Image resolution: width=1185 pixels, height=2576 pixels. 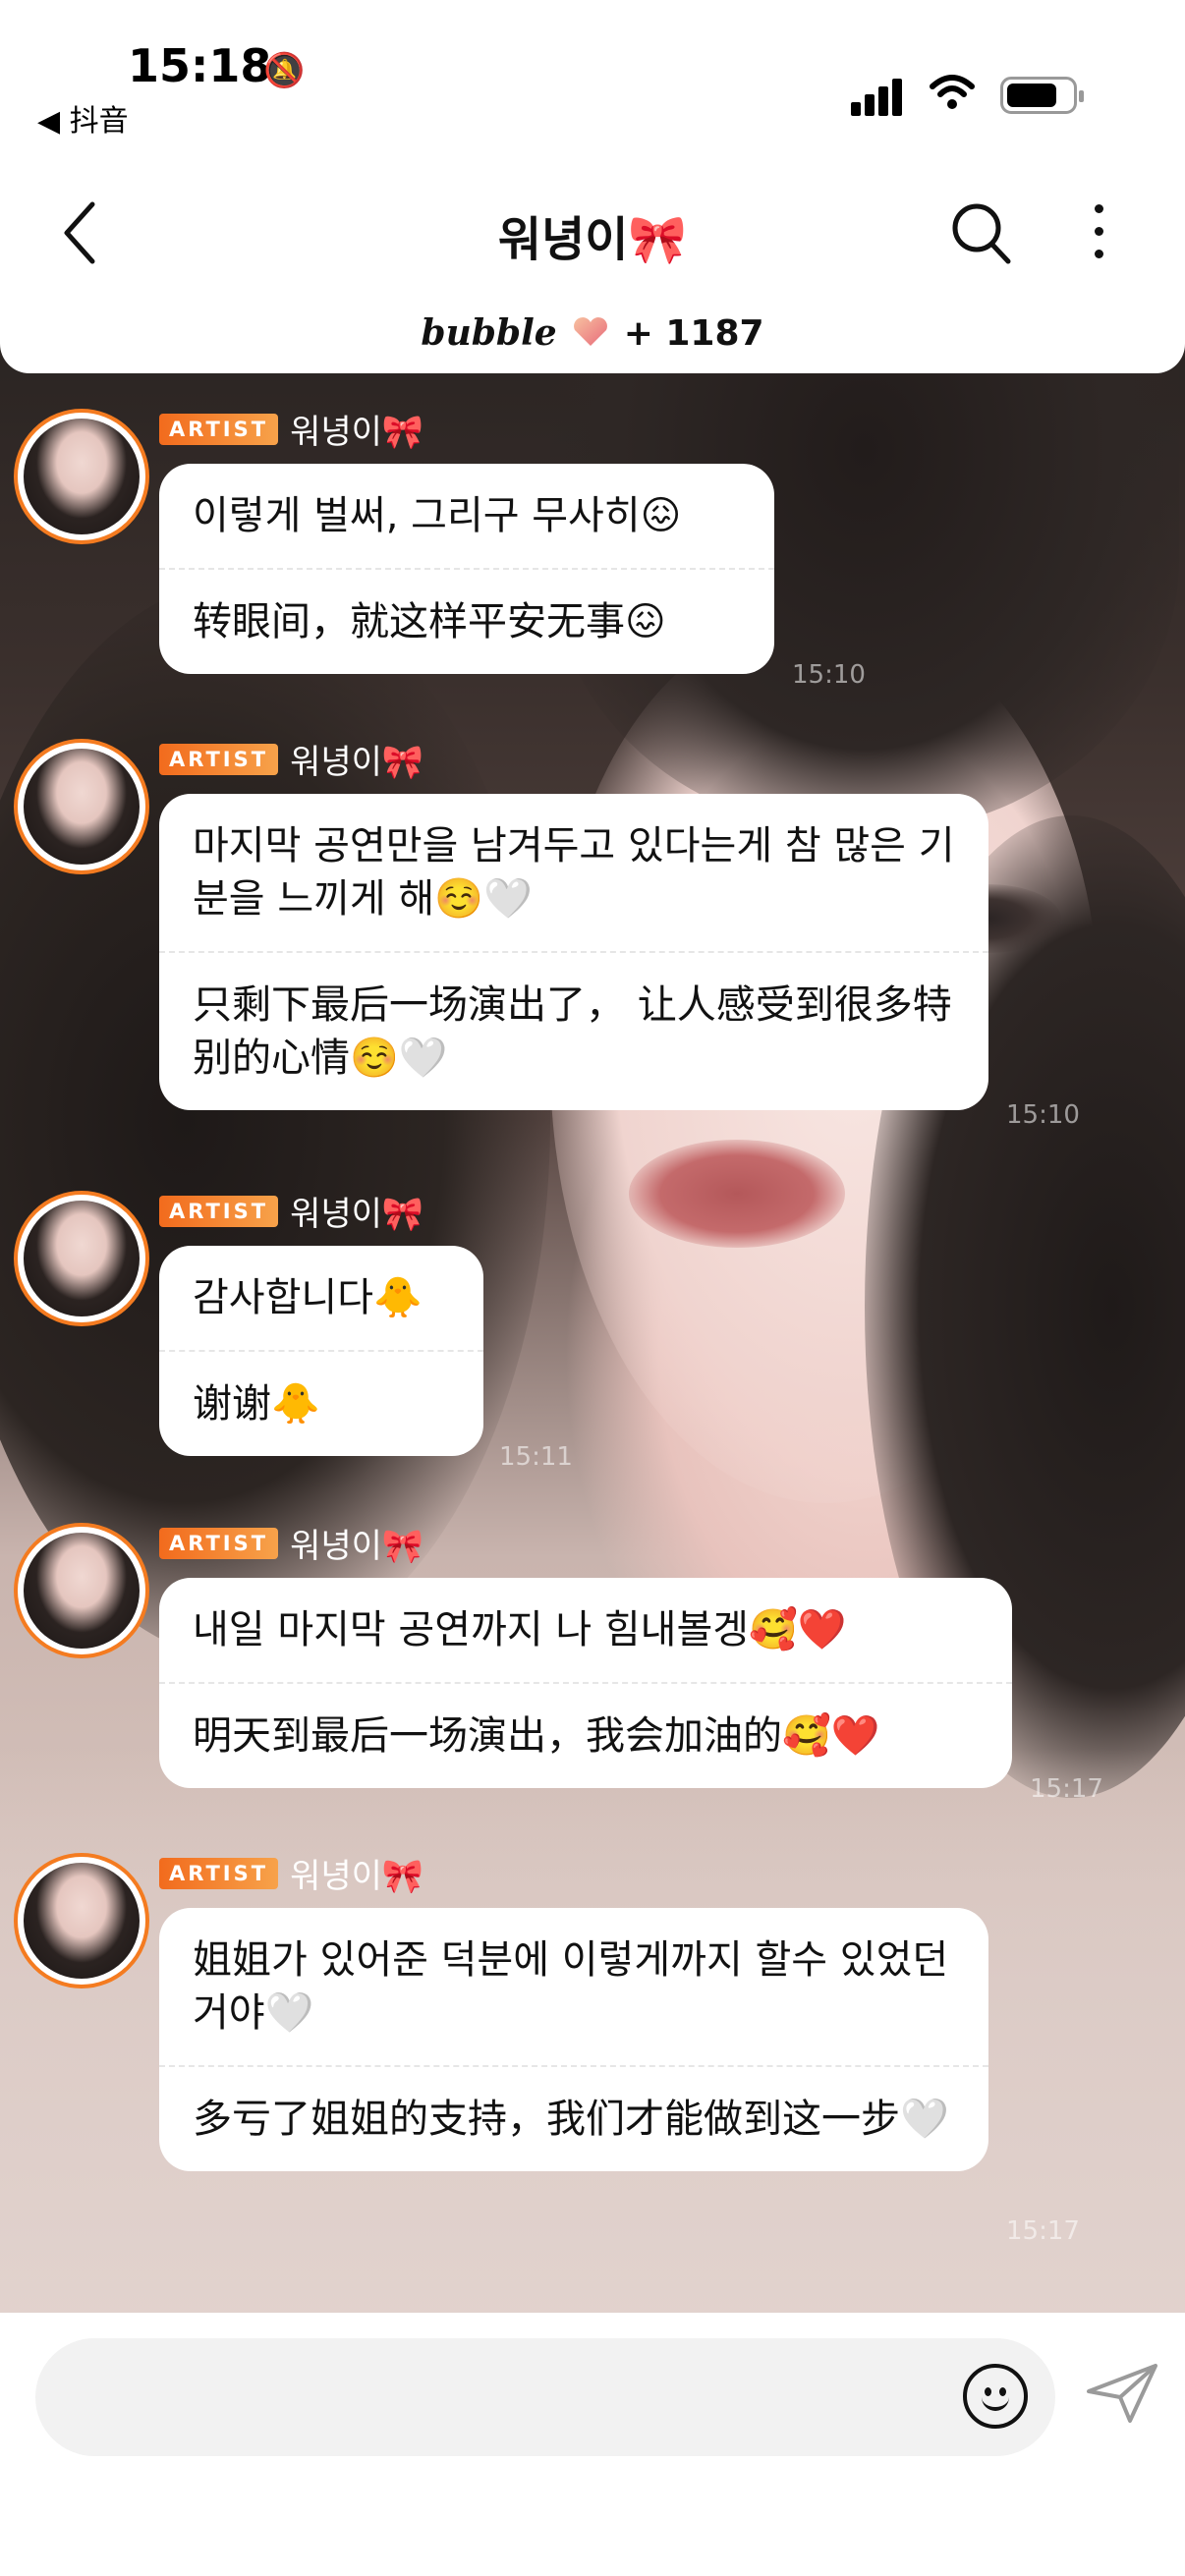 I want to click on status-time: 15:18, so click(x=200, y=65).